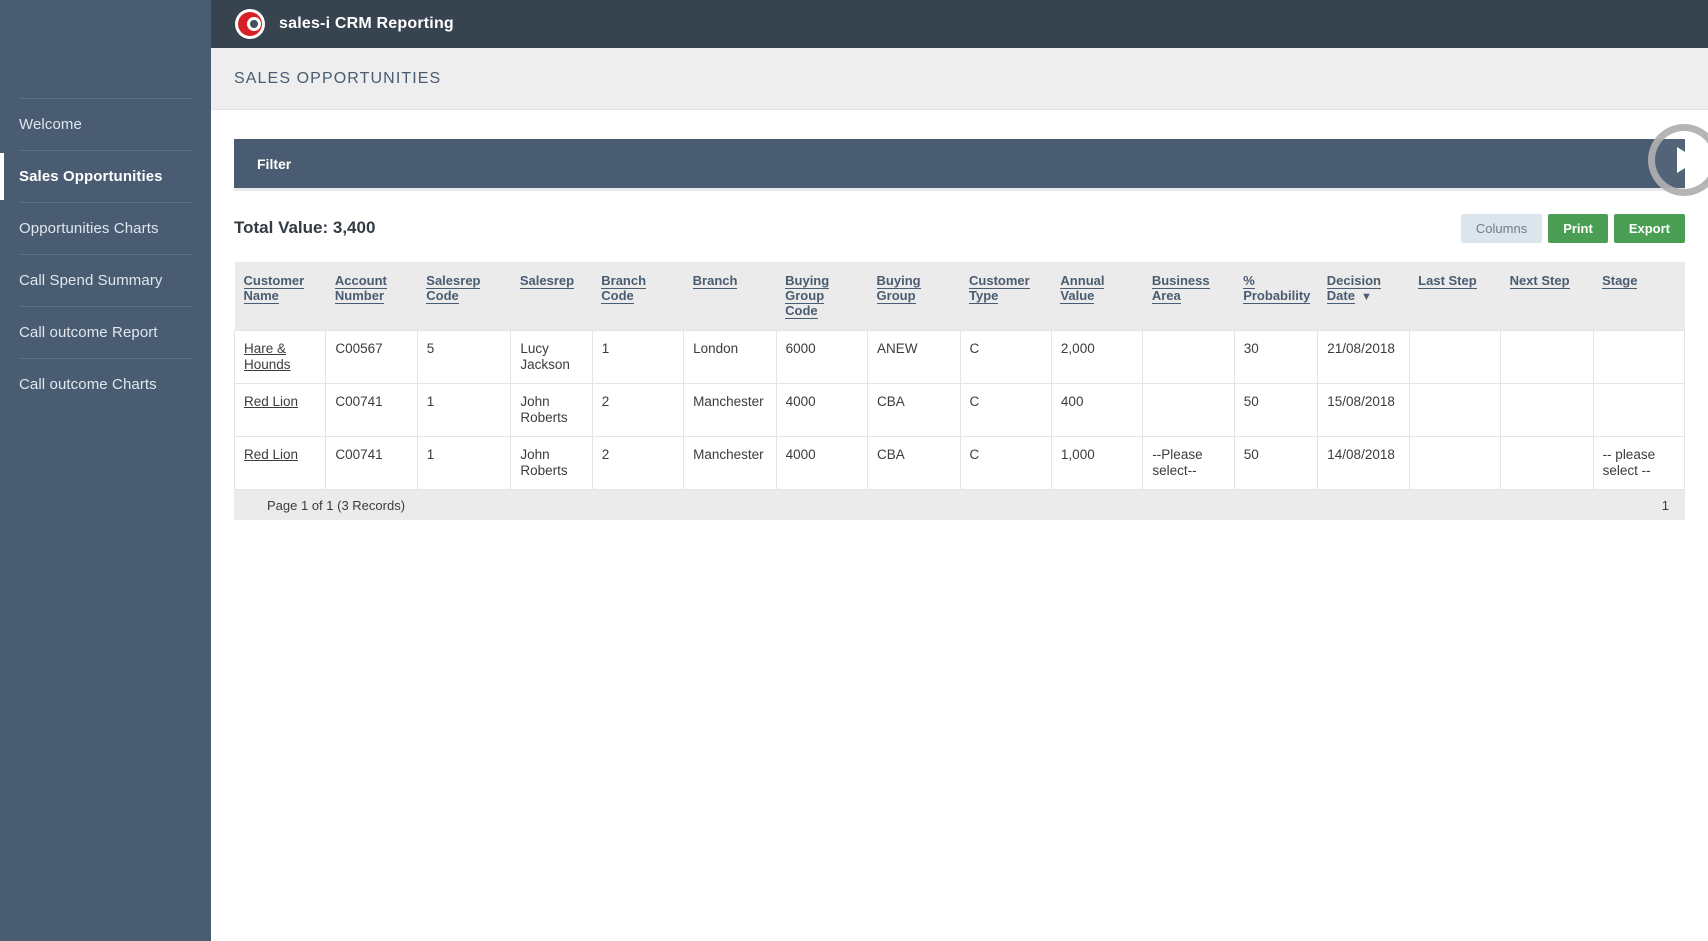 The height and width of the screenshot is (941, 1708). What do you see at coordinates (730, 357) in the screenshot?
I see `cell-branch: London` at bounding box center [730, 357].